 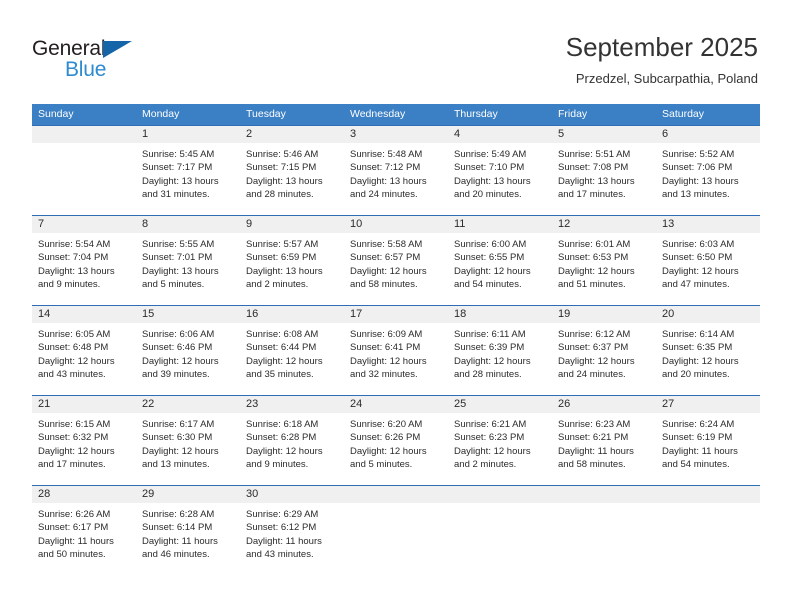 What do you see at coordinates (697, 438) in the screenshot?
I see `sunset-text: Sunset: 6:19 PM` at bounding box center [697, 438].